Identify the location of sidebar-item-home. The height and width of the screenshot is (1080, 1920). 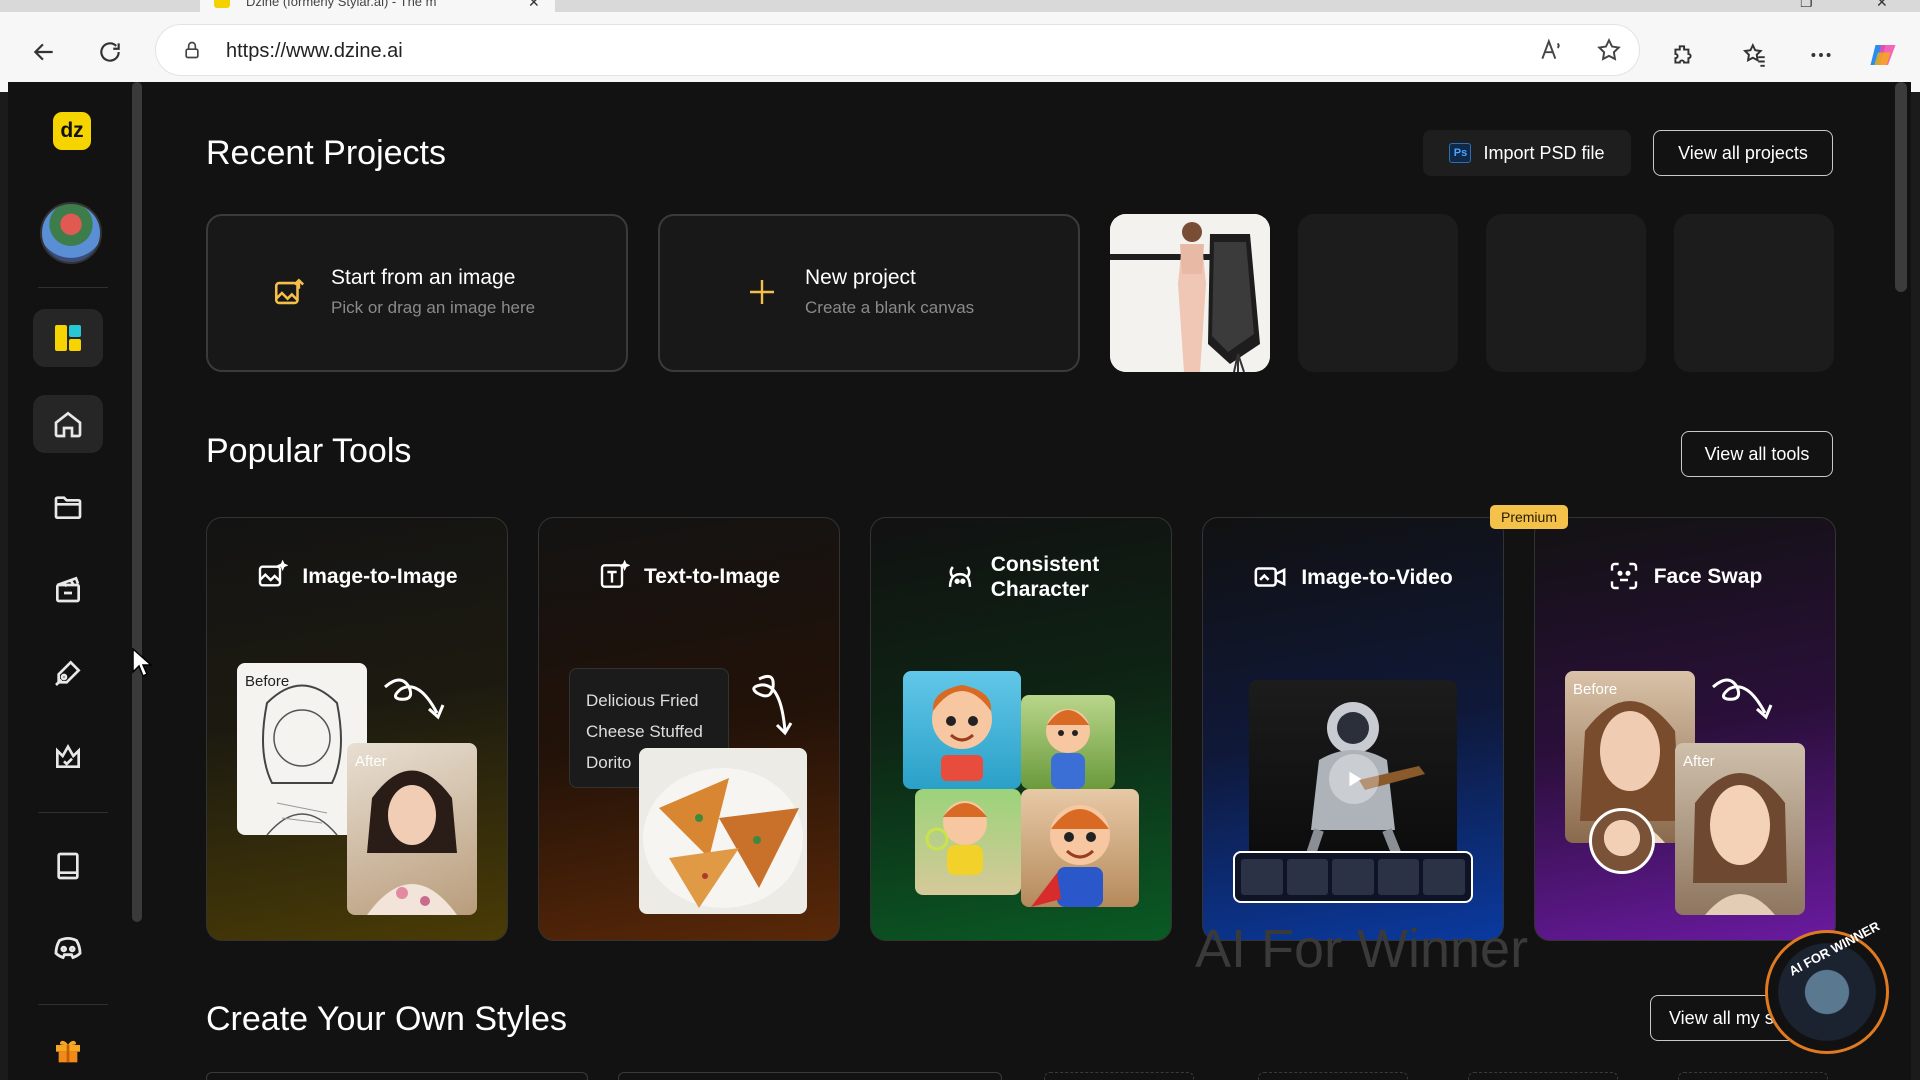
(68, 424).